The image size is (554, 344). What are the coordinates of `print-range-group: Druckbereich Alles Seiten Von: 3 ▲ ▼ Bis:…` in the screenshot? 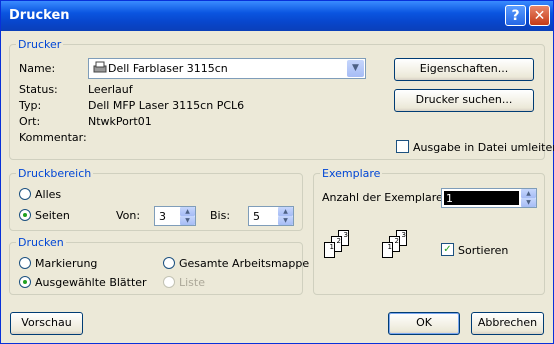 It's located at (156, 199).